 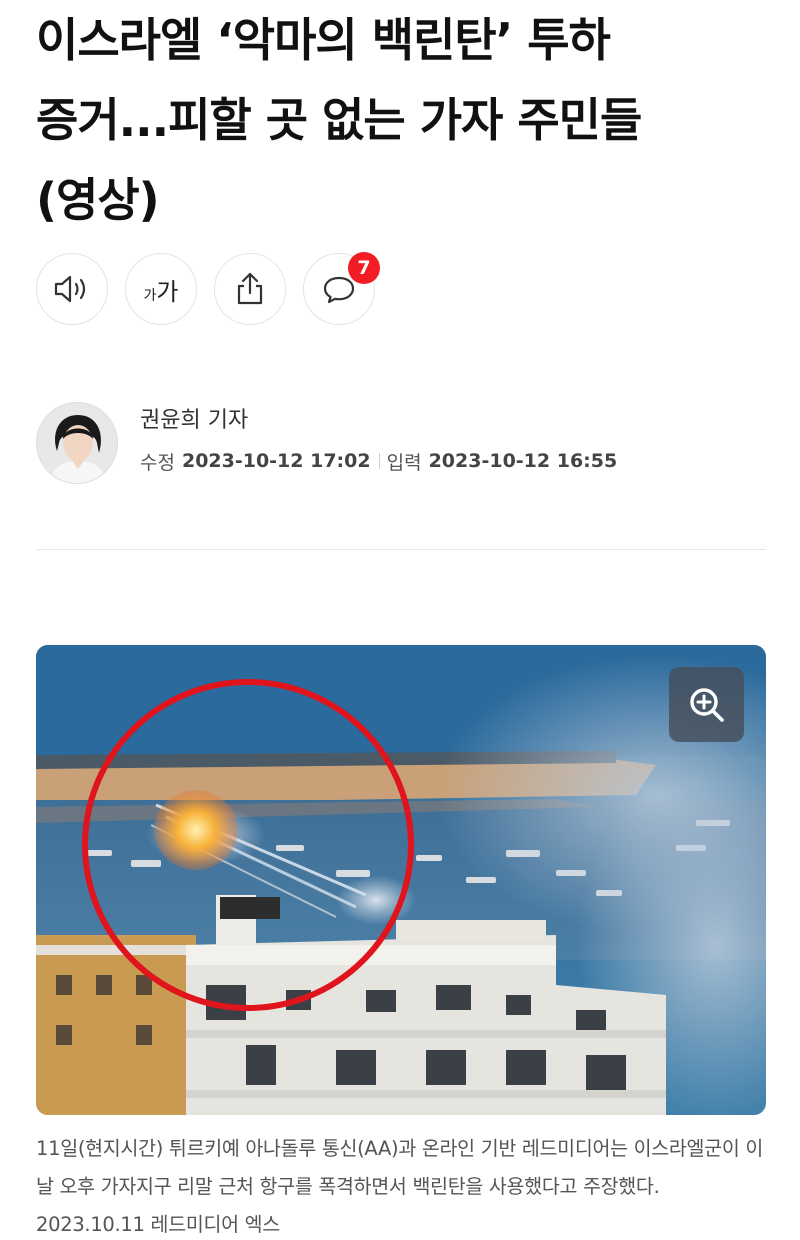 What do you see at coordinates (323, 40) in the screenshot?
I see `headline-line-1: 이스라엘 ‘악마의 백린탄’ 투하` at bounding box center [323, 40].